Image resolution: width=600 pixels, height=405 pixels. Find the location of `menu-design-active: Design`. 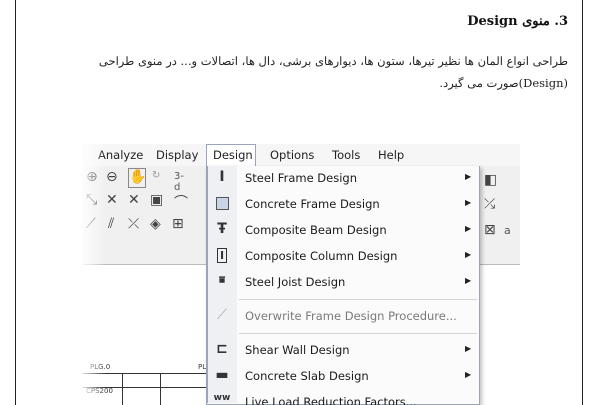

menu-design-active: Design is located at coordinates (231, 155).